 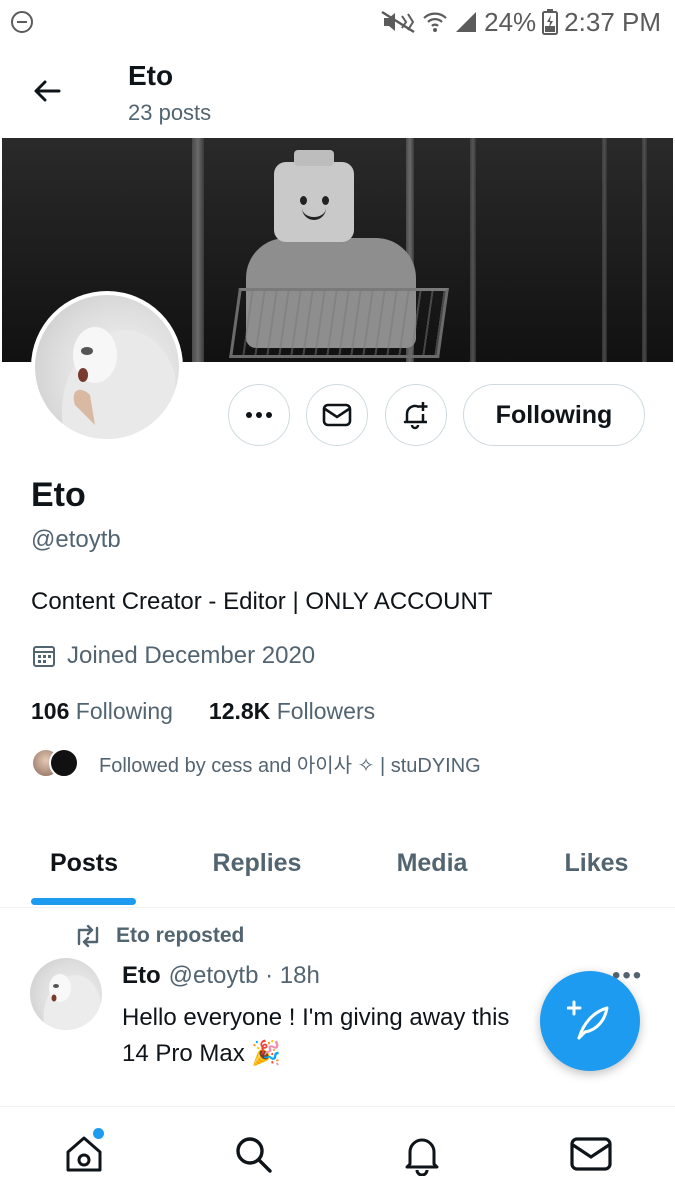 I want to click on profile-bio: Content Creator - Editor | ONLY ACCOUNT, so click(x=262, y=601).